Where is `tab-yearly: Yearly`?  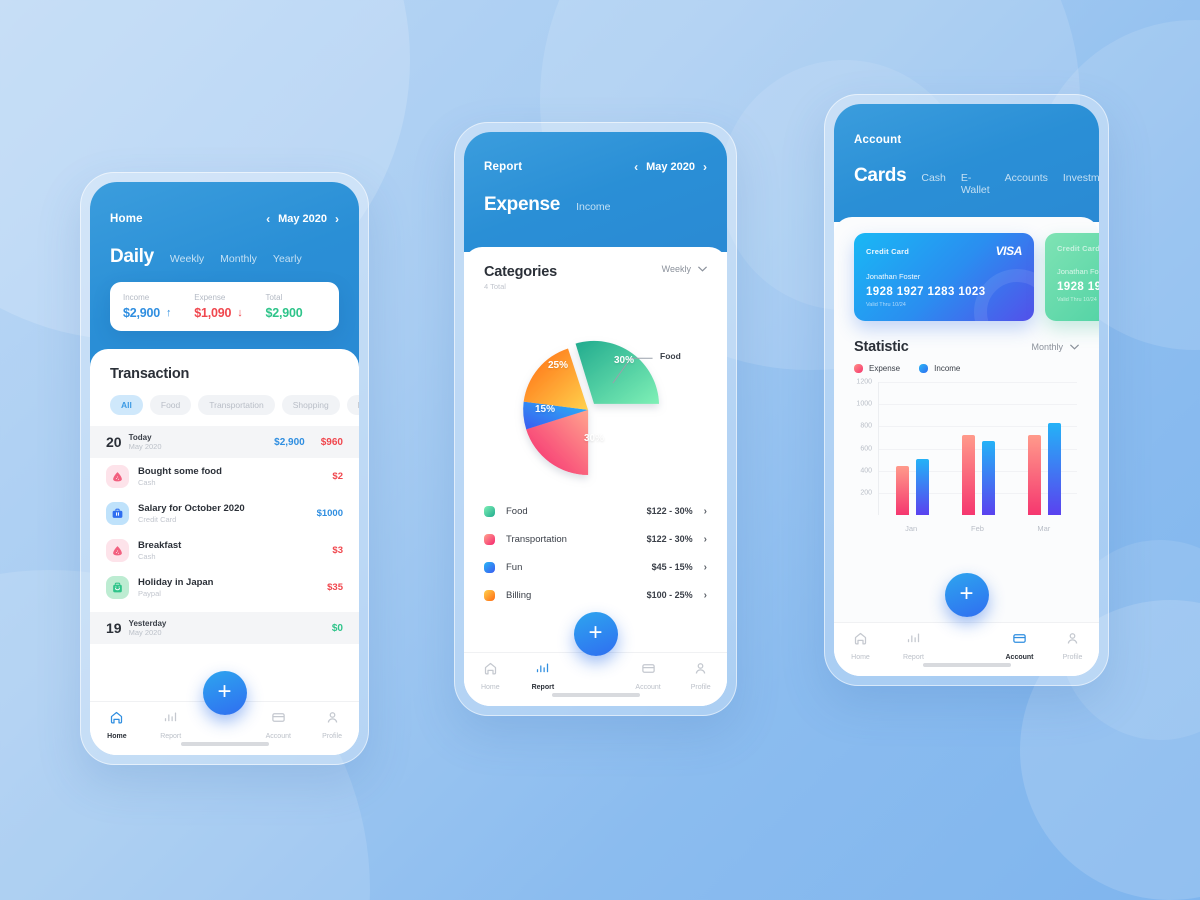 tab-yearly: Yearly is located at coordinates (287, 259).